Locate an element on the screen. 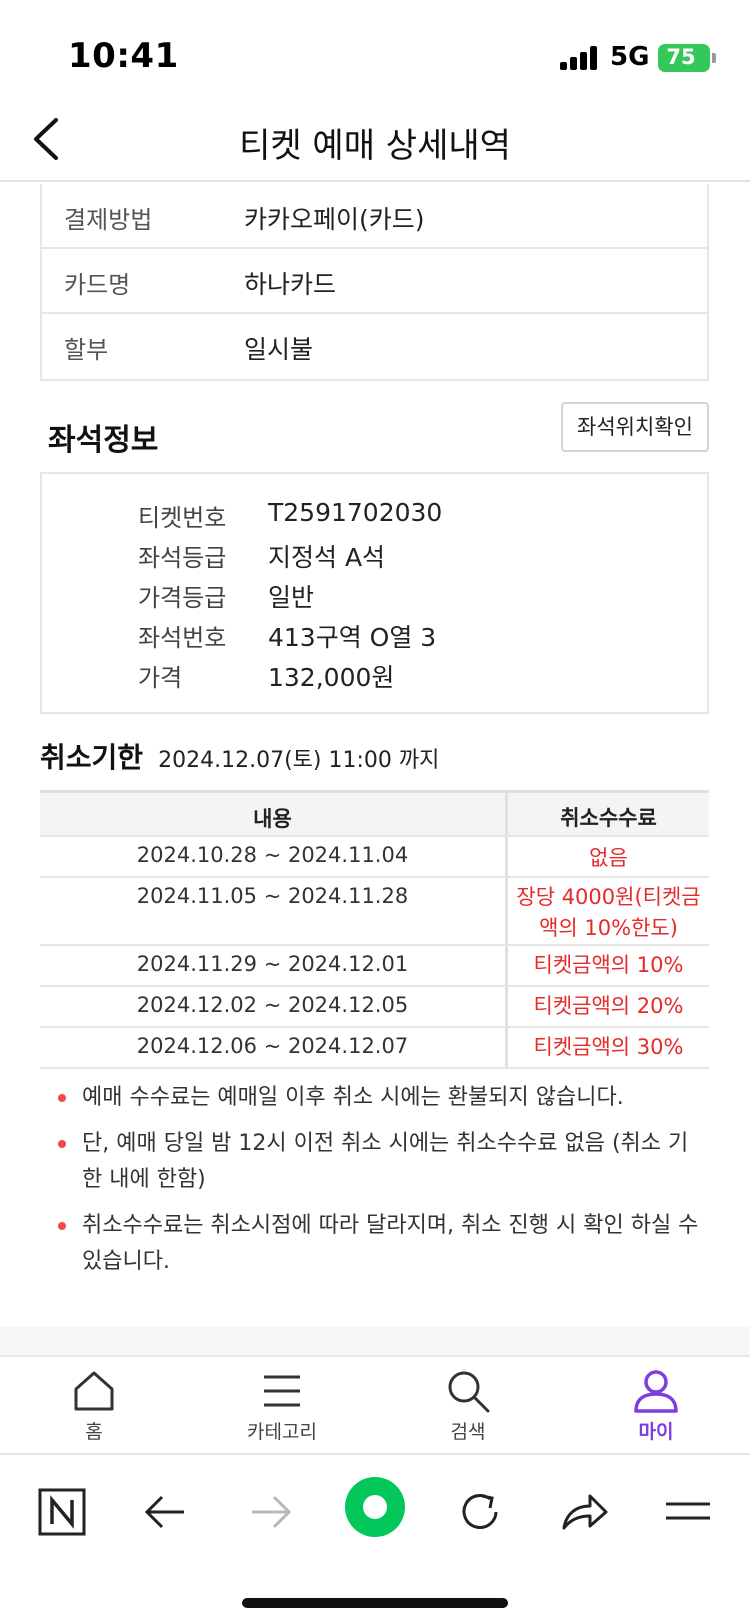  seat-value: 132,000원 is located at coordinates (331, 677).